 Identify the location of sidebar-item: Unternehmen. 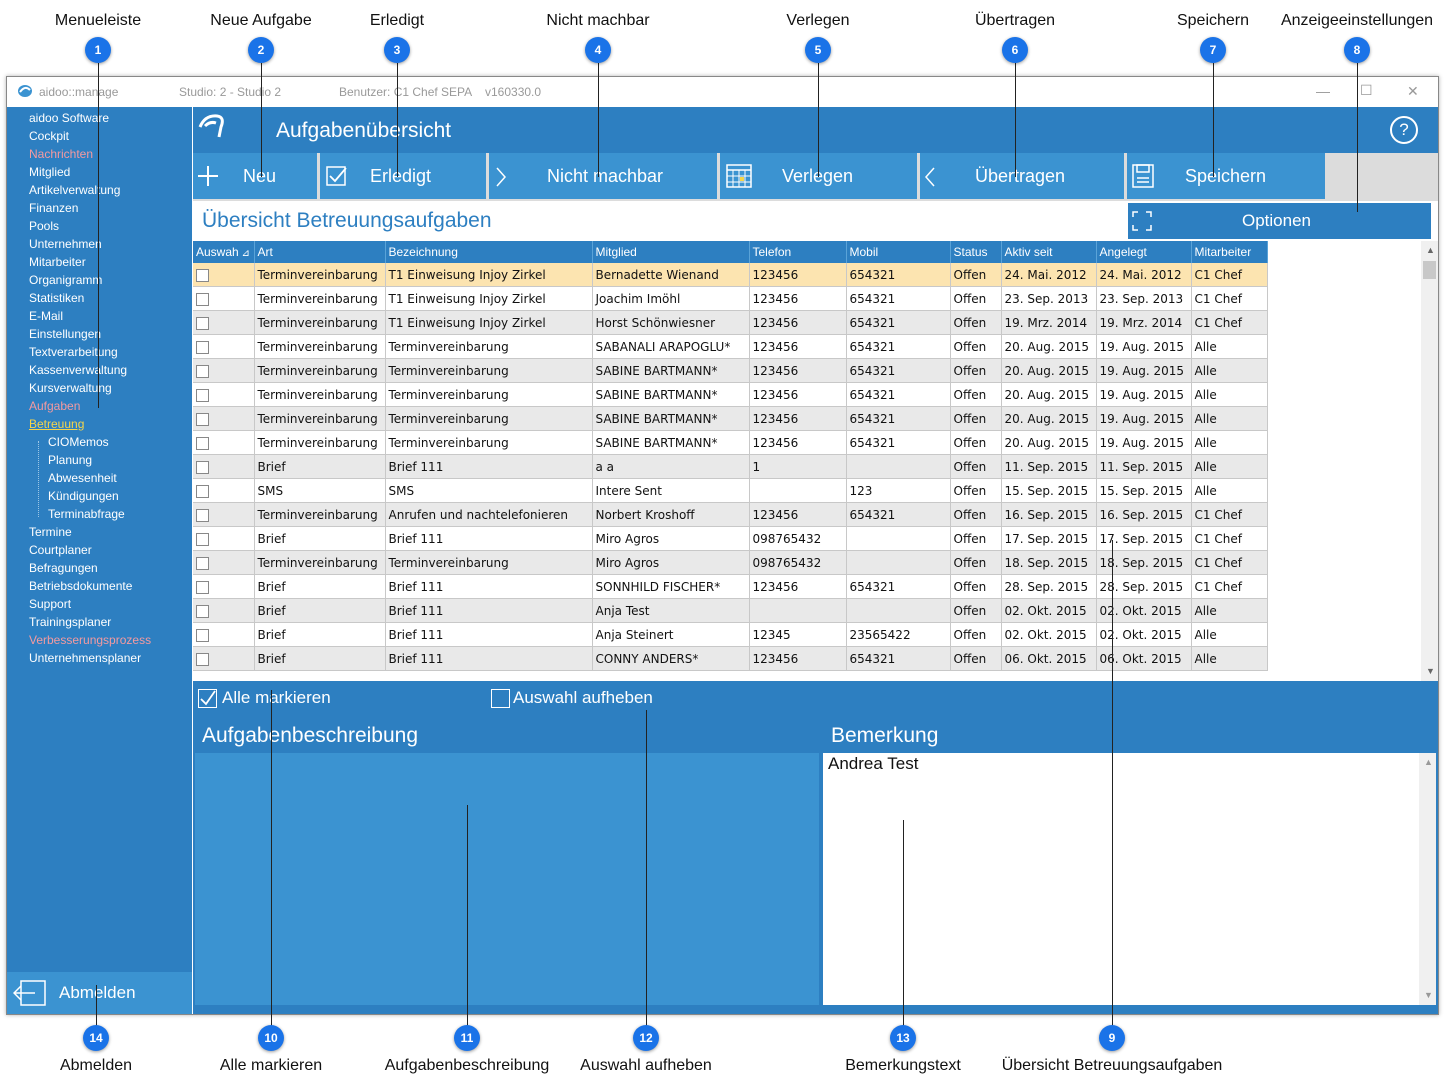
(65, 244).